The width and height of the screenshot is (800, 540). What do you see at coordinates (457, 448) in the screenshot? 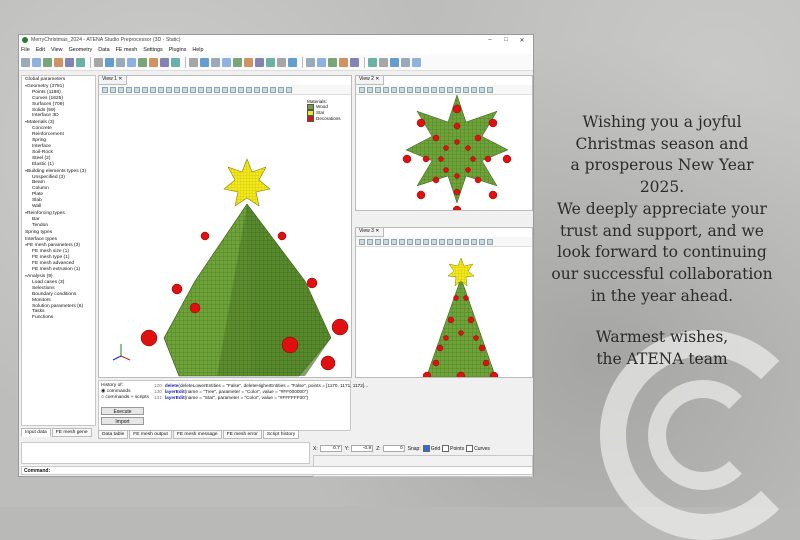
I see `points-label: Points` at bounding box center [457, 448].